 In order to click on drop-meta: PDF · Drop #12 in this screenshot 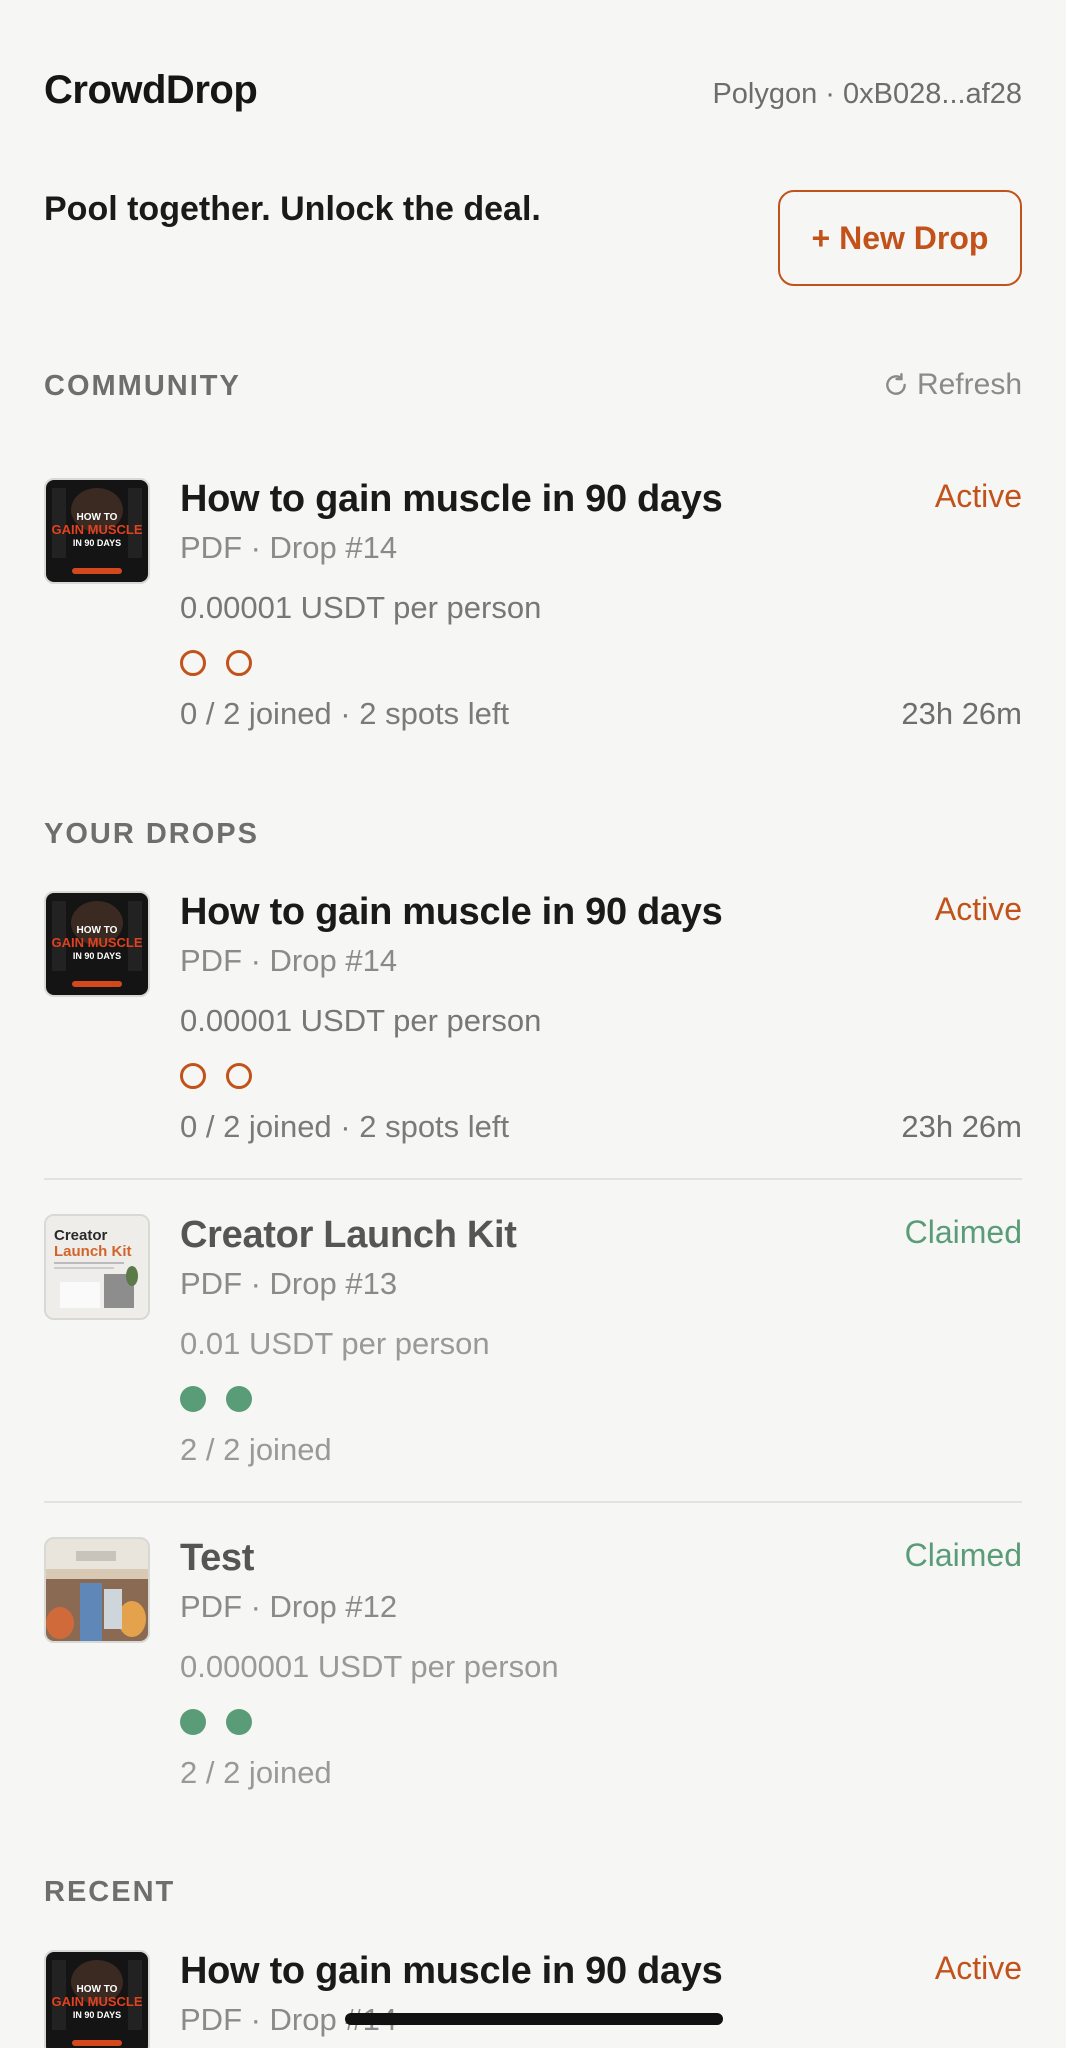, I will do `click(289, 1606)`.